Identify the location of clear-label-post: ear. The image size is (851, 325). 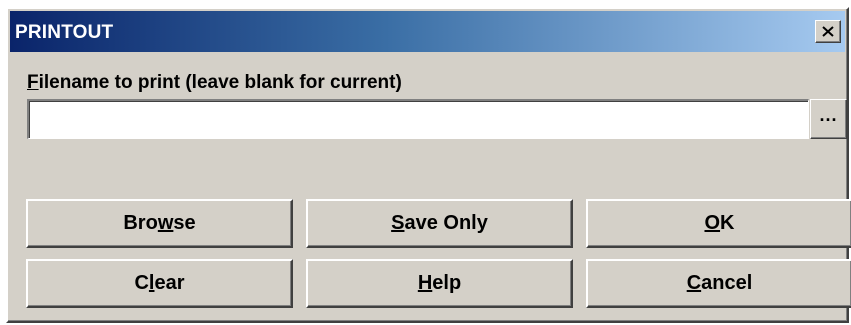
(169, 283).